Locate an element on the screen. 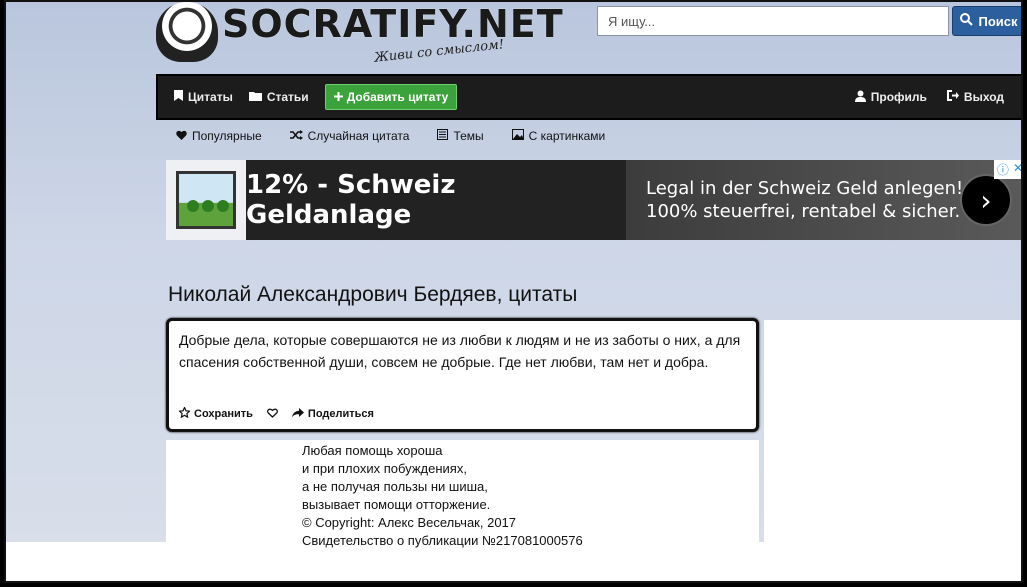 This screenshot has width=1027, height=587. ad-arrow-button: › is located at coordinates (986, 200).